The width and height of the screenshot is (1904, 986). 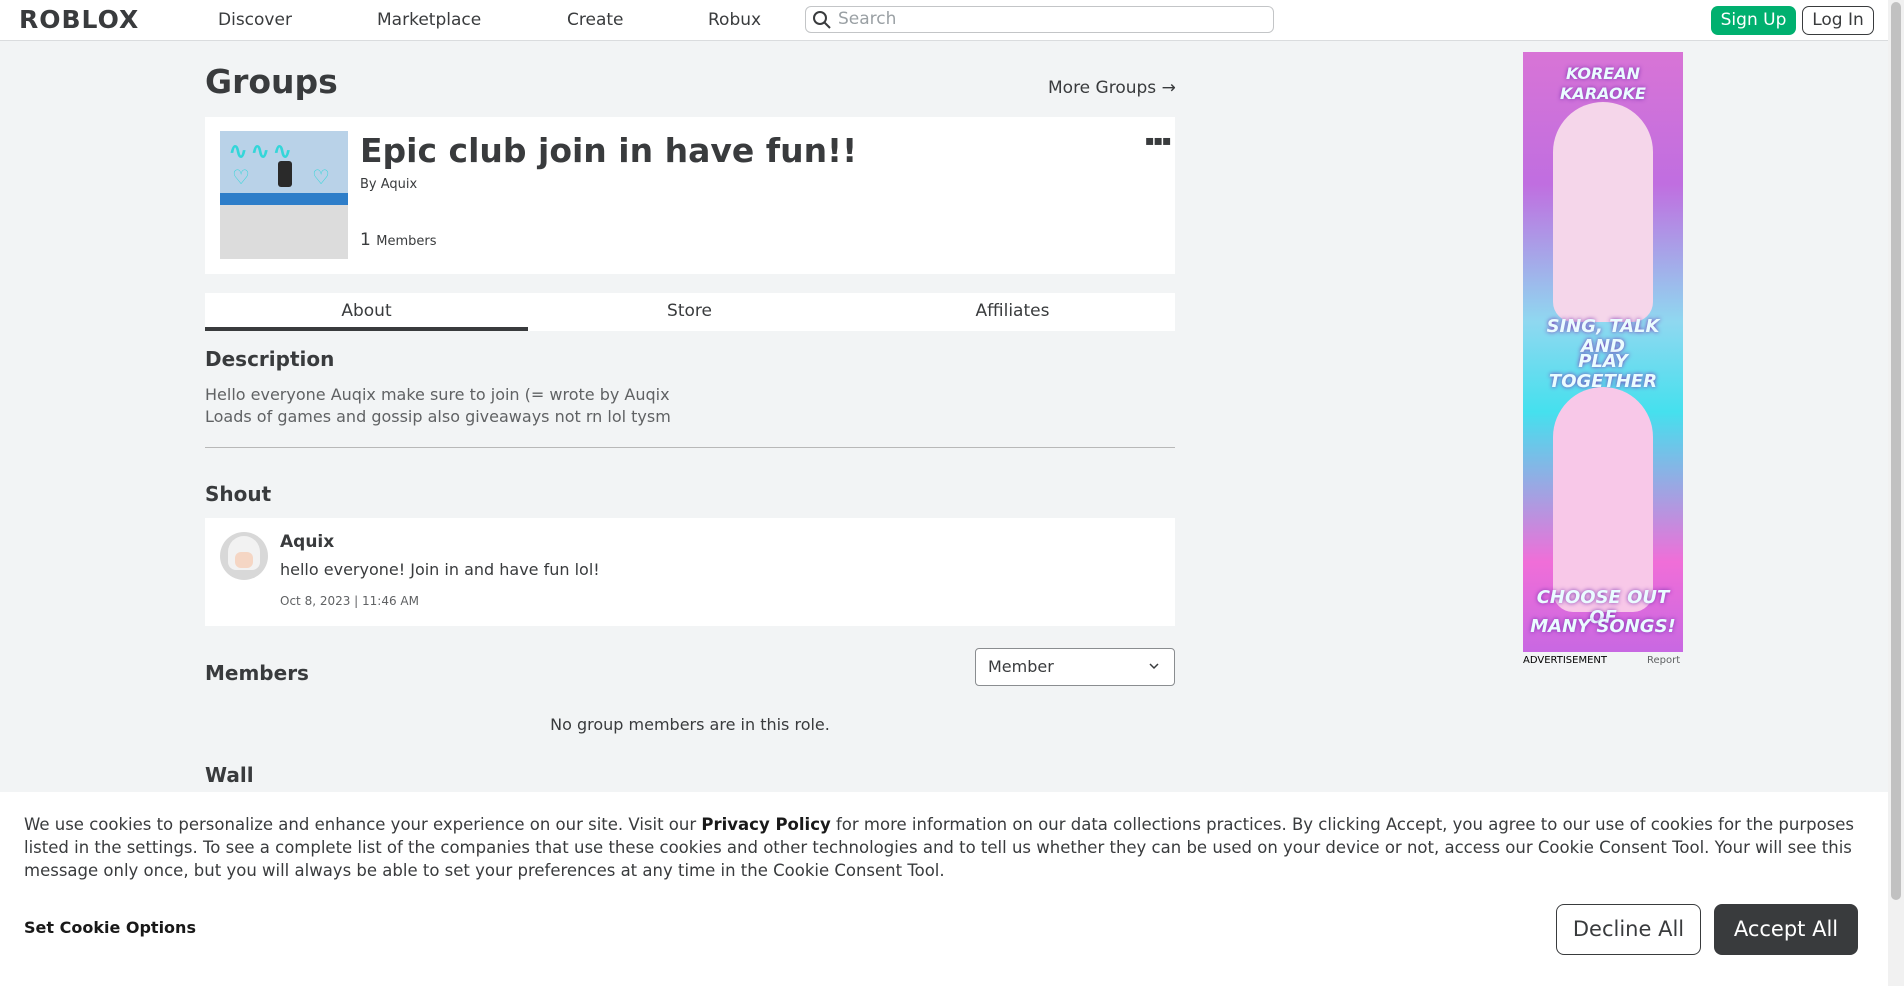 What do you see at coordinates (238, 494) in the screenshot?
I see `shout-heading: Shout` at bounding box center [238, 494].